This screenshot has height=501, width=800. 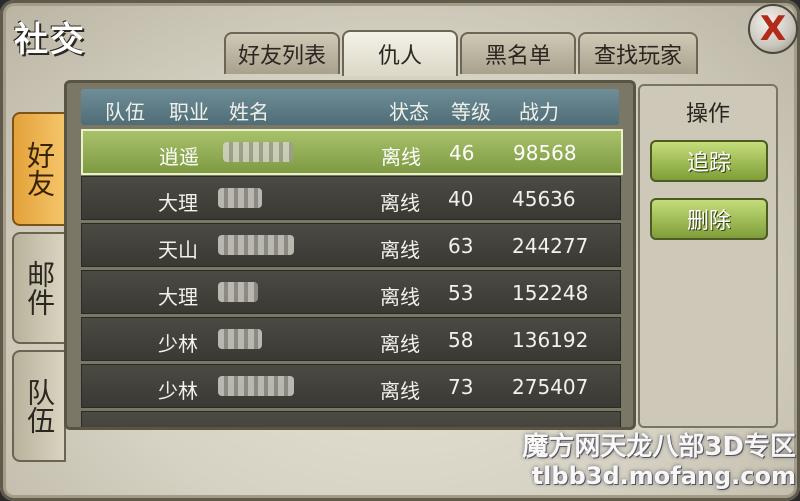 I want to click on table-row: 大理 离线 40 45636, so click(x=351, y=198).